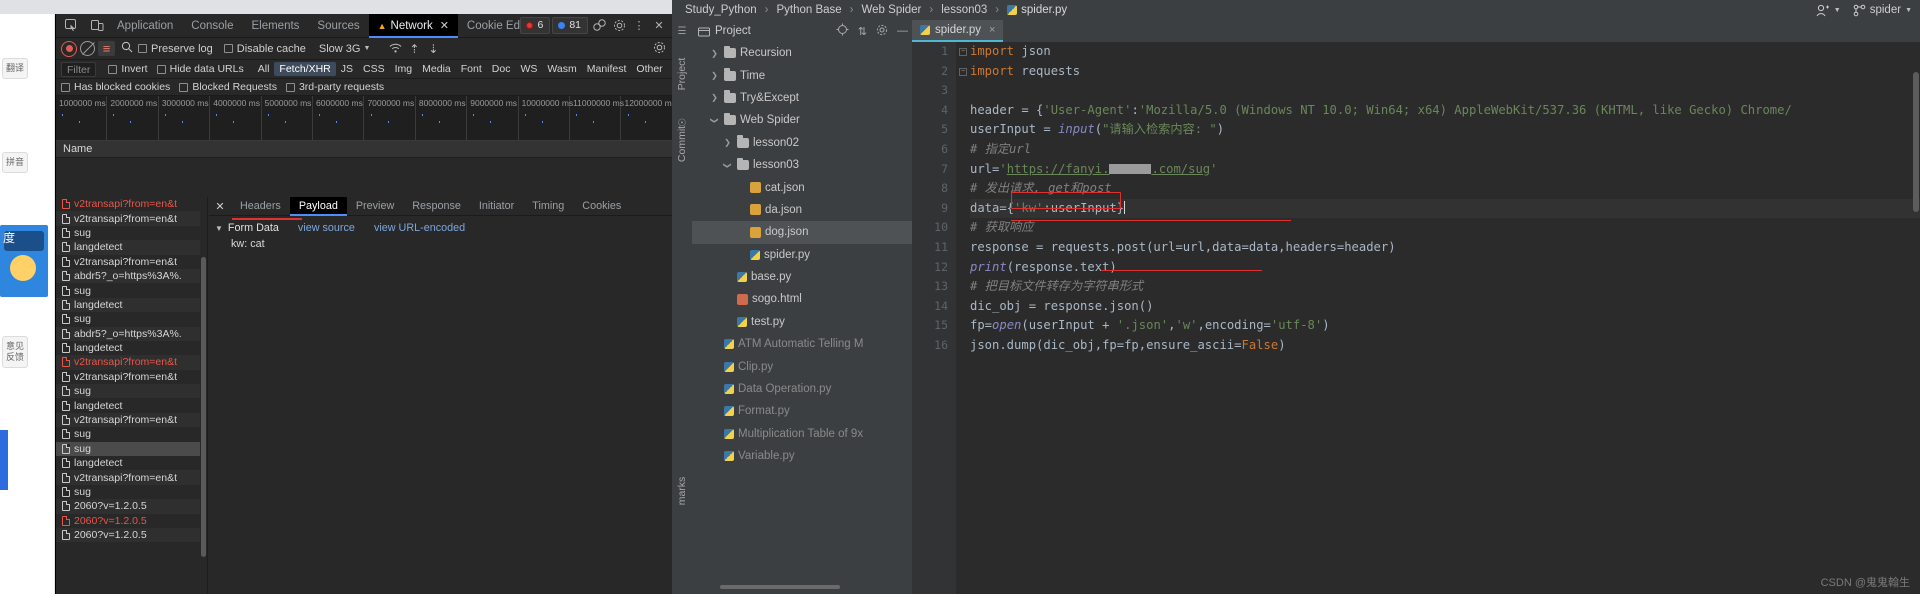 The height and width of the screenshot is (594, 1920). Describe the element at coordinates (561, 69) in the screenshot. I see `filter-type-wasm: Wasm` at that location.